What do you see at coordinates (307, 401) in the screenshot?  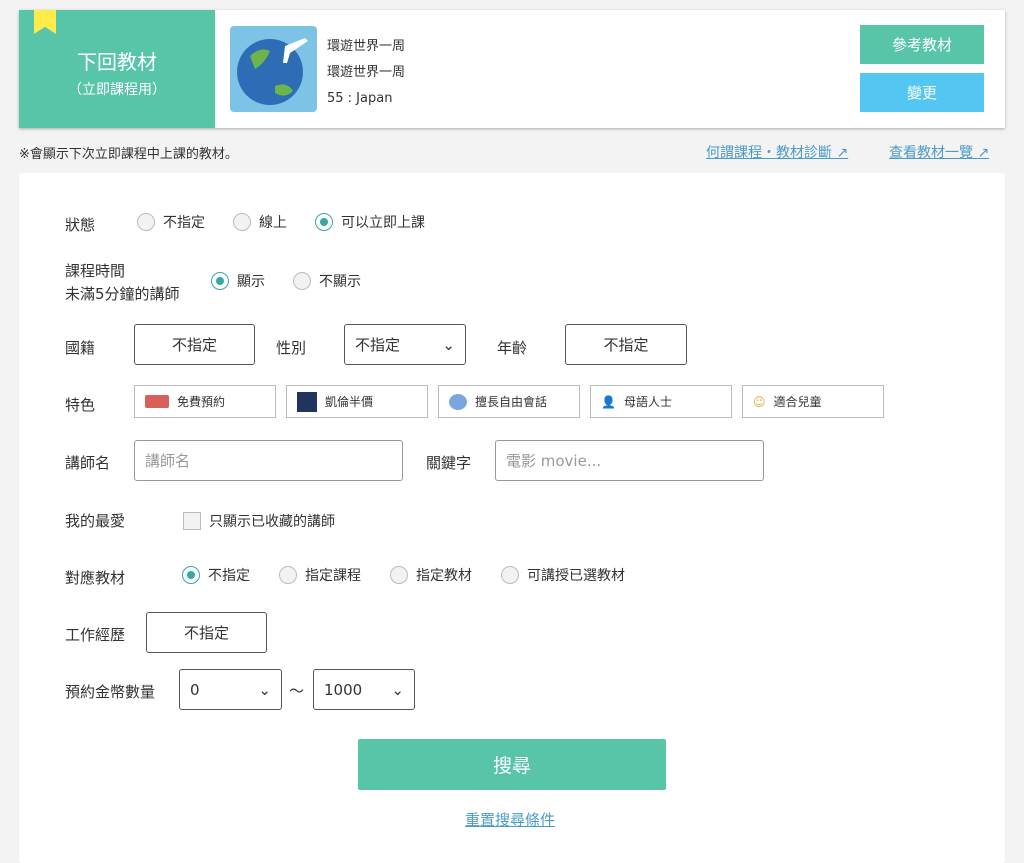 I see `karen-icon` at bounding box center [307, 401].